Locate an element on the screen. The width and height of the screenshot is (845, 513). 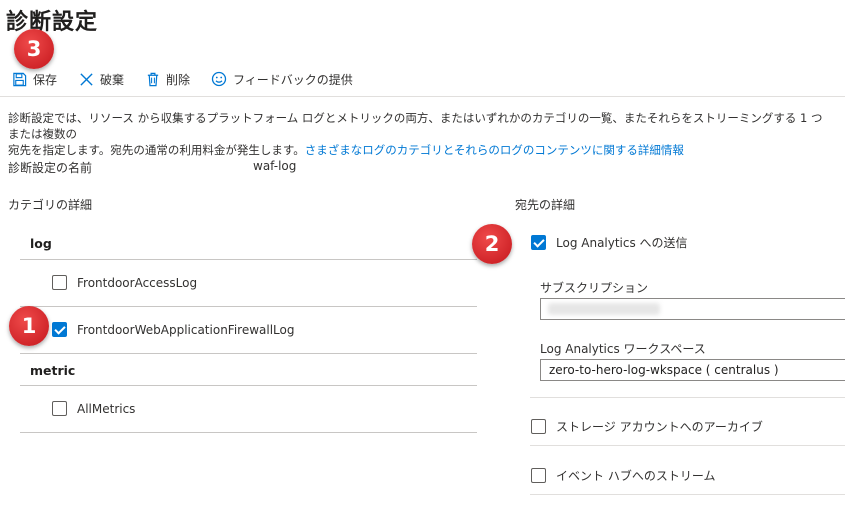
checkbox-label: FrontdoorAccessLog is located at coordinates (137, 282).